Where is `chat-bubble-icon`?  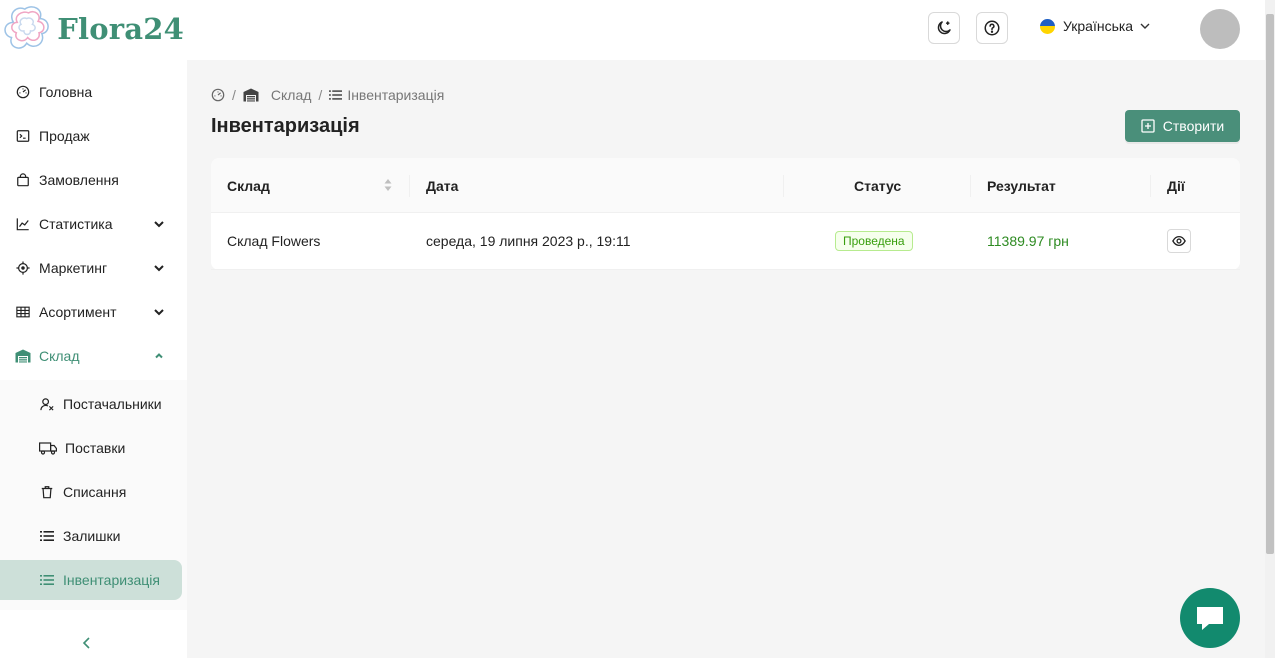
chat-bubble-icon is located at coordinates (1210, 618).